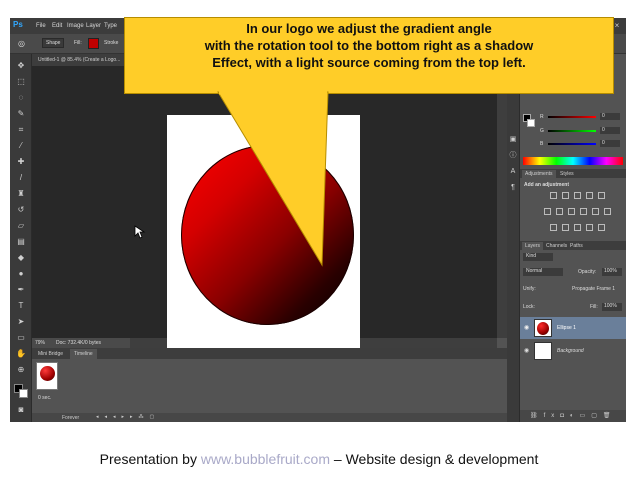 This screenshot has height=479, width=638. Describe the element at coordinates (542, 144) in the screenshot. I see `channel-b-label: B` at that location.